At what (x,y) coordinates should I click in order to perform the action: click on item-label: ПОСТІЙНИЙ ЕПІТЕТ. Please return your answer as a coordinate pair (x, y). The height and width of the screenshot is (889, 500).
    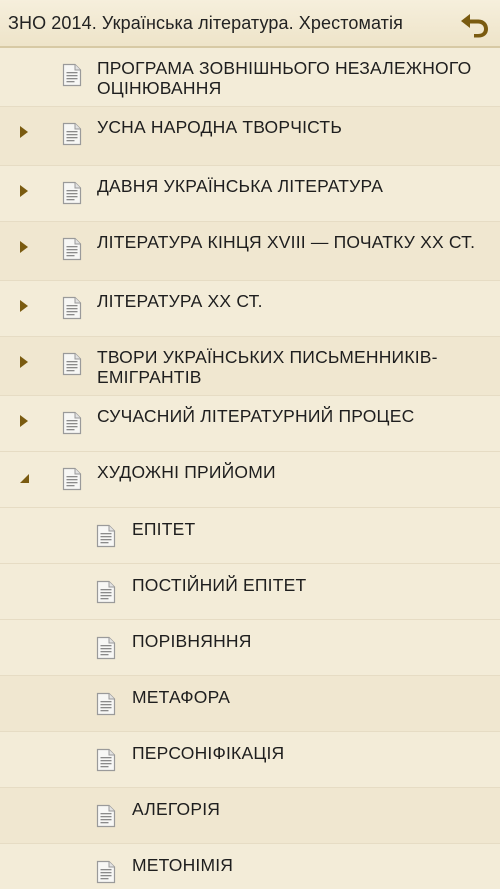
    Looking at the image, I should click on (219, 585).